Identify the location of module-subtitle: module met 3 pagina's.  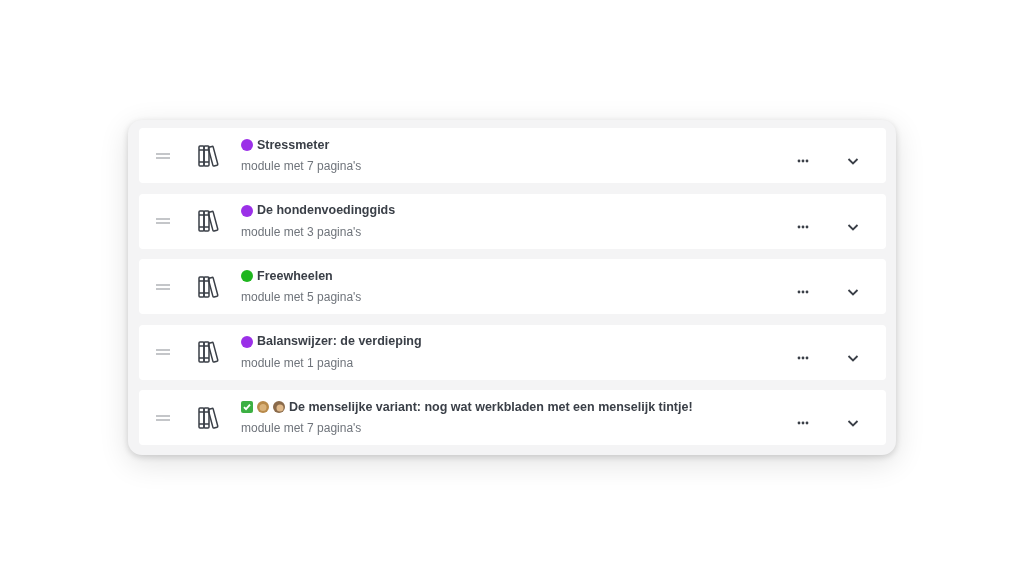
(302, 232).